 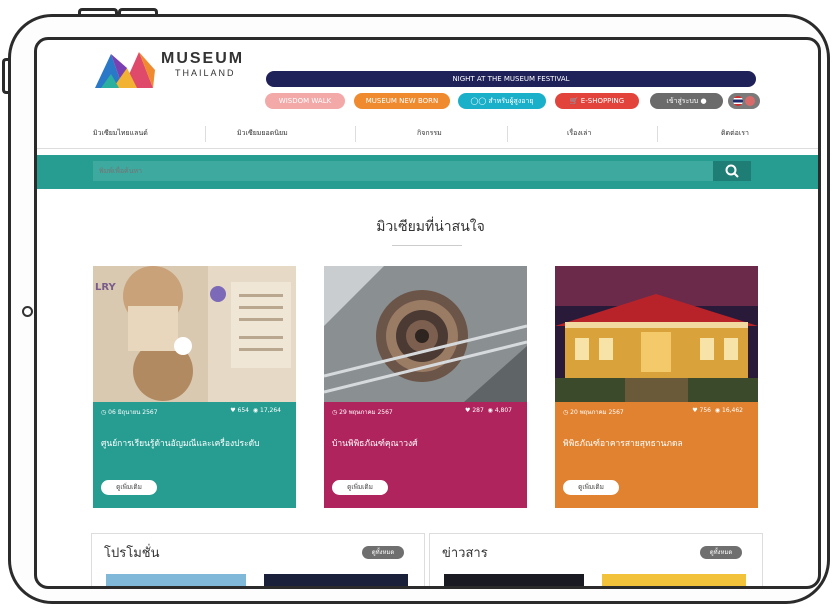 I want to click on elderly-button: ◯◯ สำหรับผู้สูงอายุ, so click(x=502, y=101).